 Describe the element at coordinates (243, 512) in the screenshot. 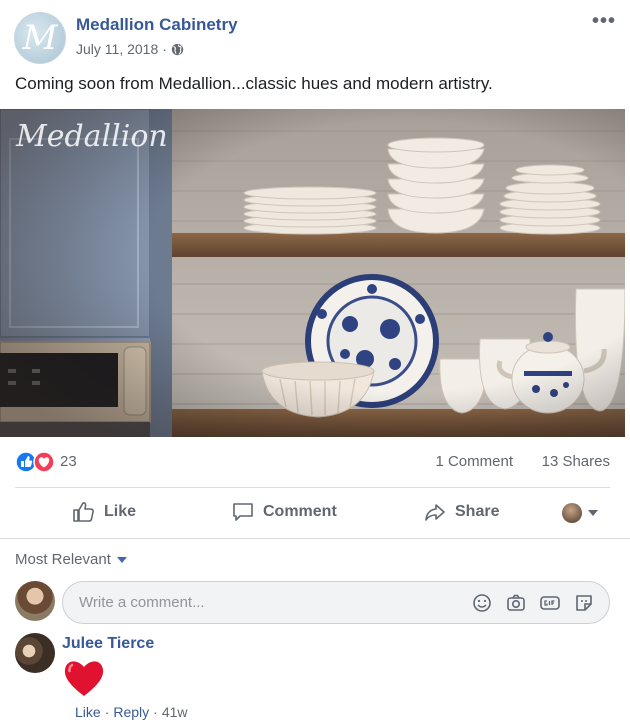

I see `comment-bubble-icon` at that location.